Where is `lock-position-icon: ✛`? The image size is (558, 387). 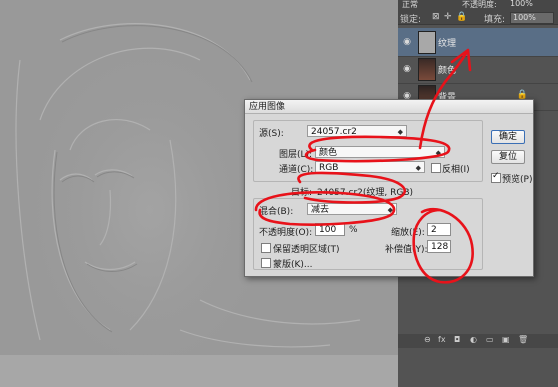 lock-position-icon: ✛ is located at coordinates (448, 17).